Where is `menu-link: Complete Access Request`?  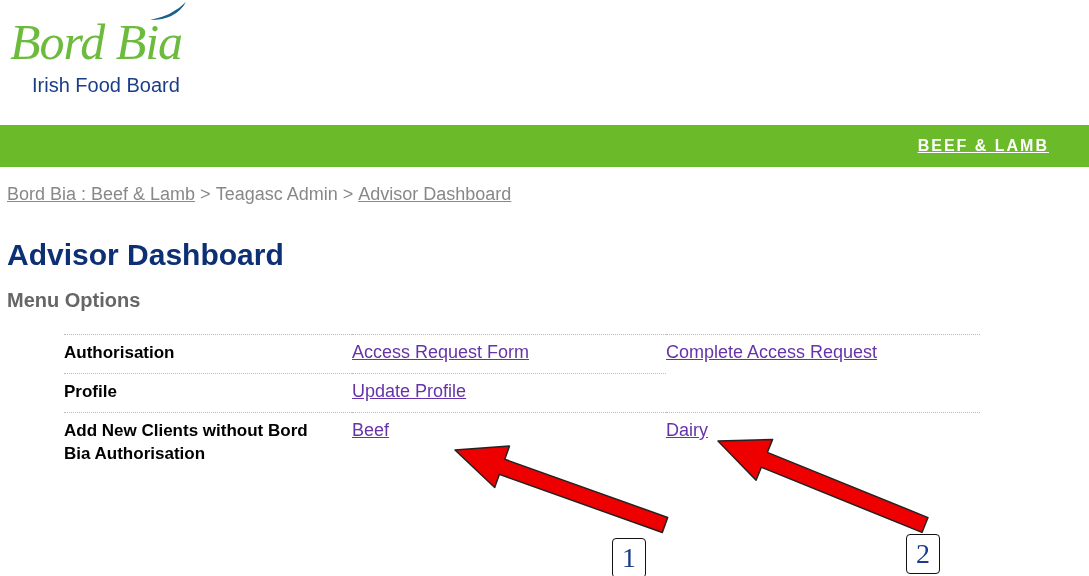 menu-link: Complete Access Request is located at coordinates (772, 352).